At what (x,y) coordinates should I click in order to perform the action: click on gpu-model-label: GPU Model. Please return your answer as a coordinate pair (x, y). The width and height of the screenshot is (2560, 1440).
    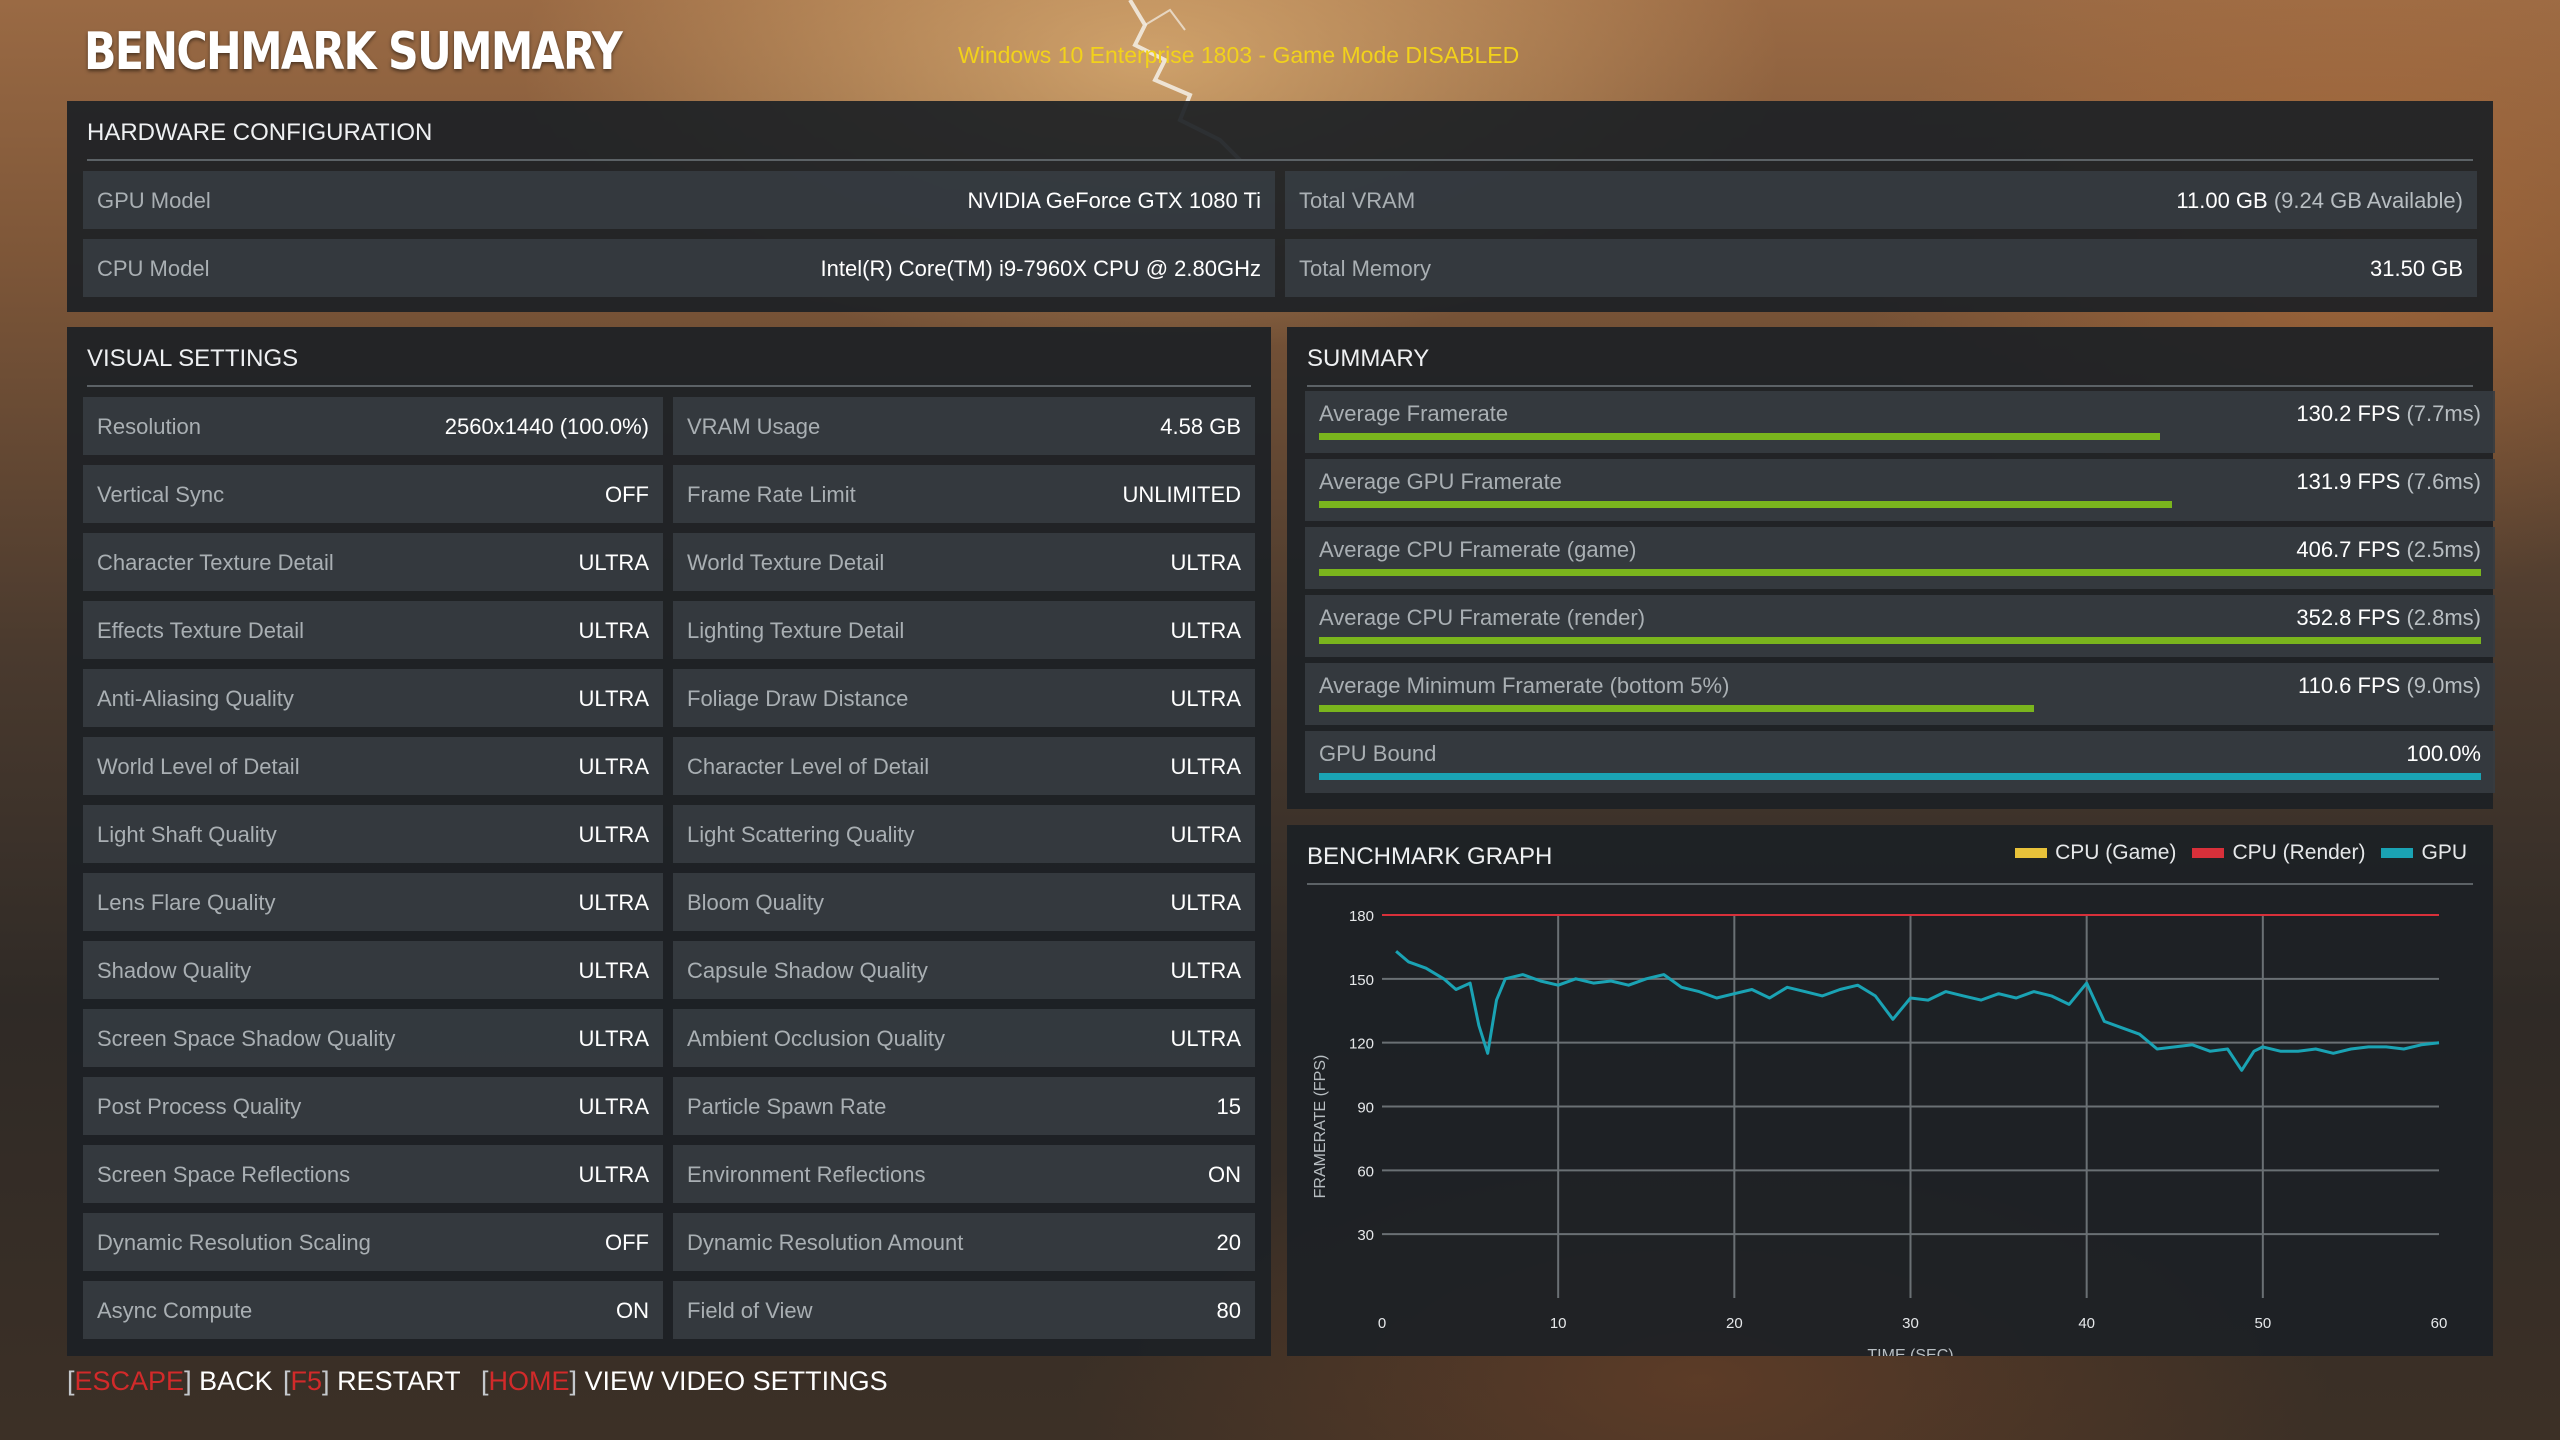
    Looking at the image, I should click on (154, 200).